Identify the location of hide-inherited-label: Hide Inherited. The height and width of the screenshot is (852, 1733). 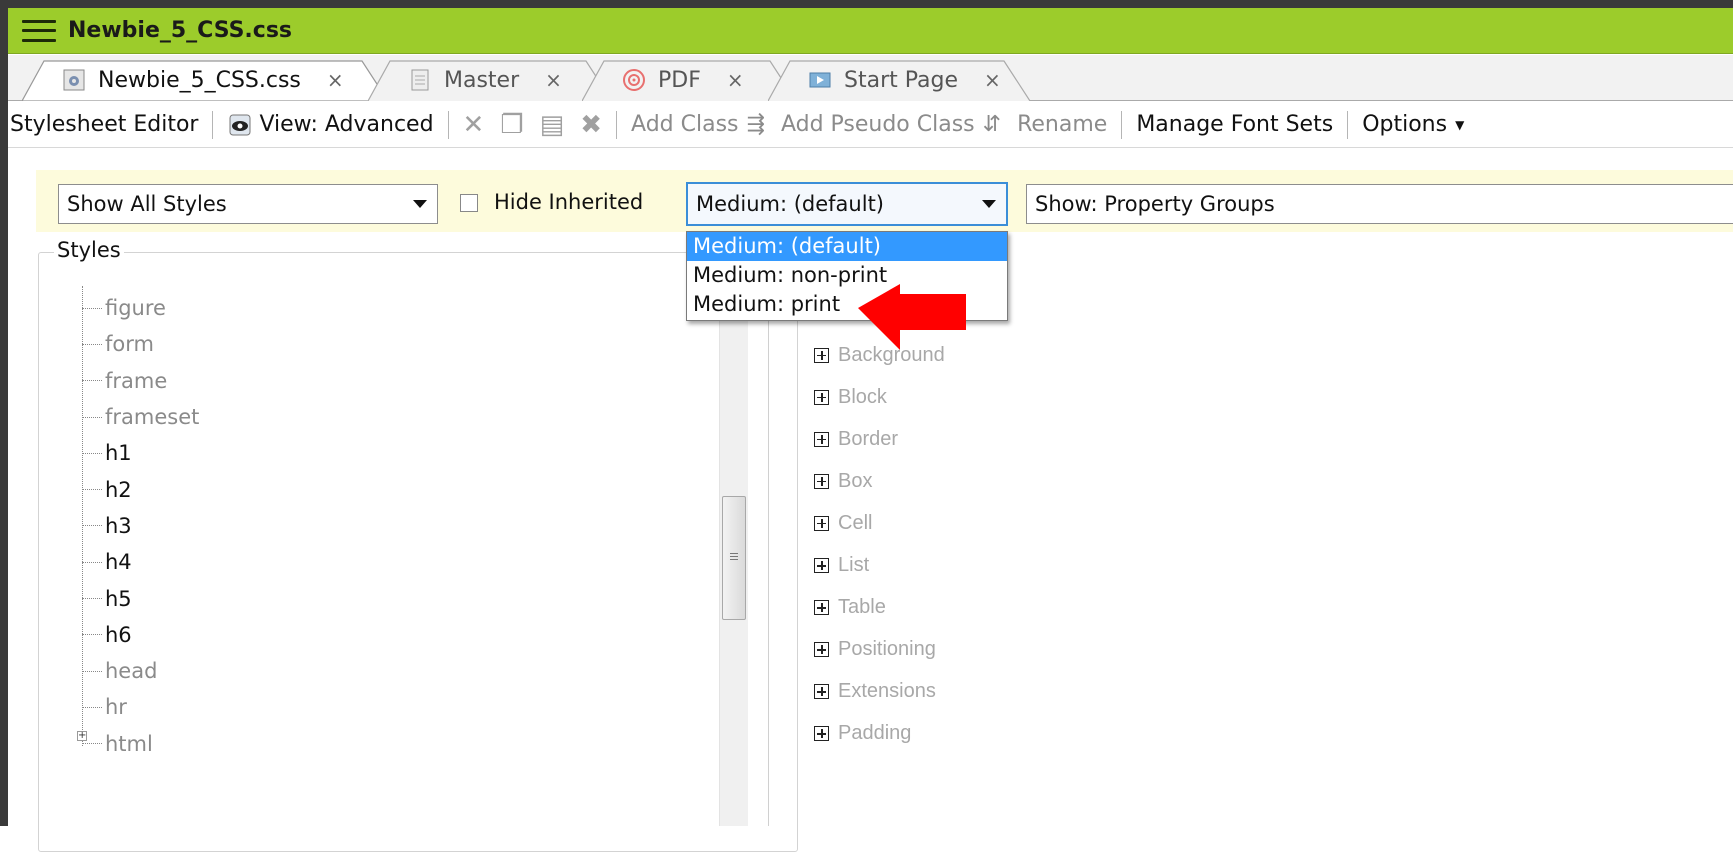
(569, 202).